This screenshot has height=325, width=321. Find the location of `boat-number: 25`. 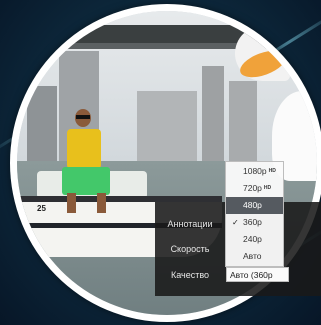

boat-number: 25 is located at coordinates (41, 208).